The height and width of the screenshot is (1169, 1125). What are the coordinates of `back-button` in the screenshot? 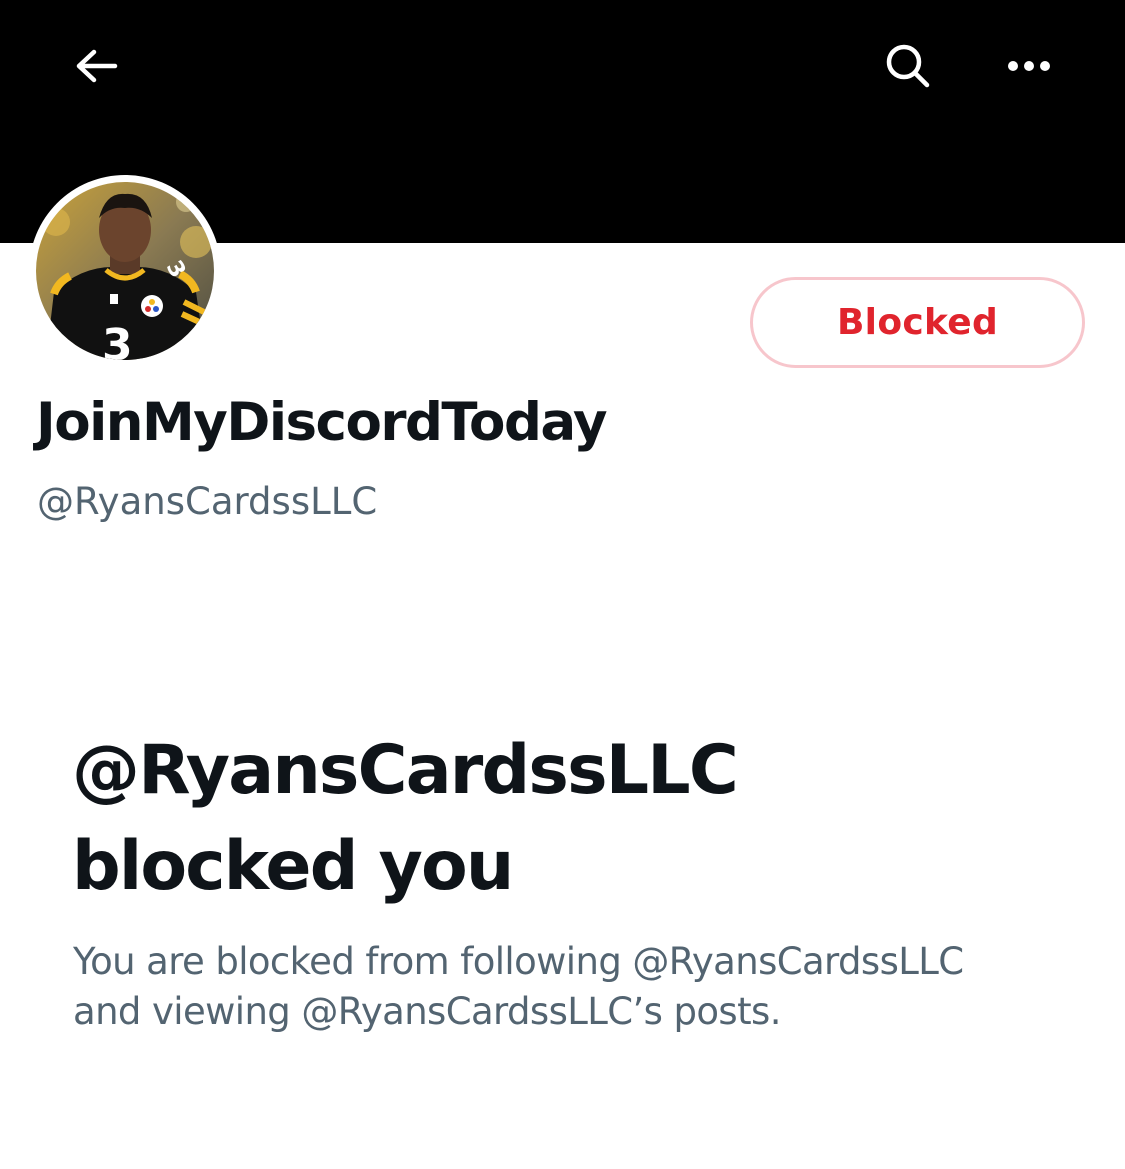 It's located at (96, 66).